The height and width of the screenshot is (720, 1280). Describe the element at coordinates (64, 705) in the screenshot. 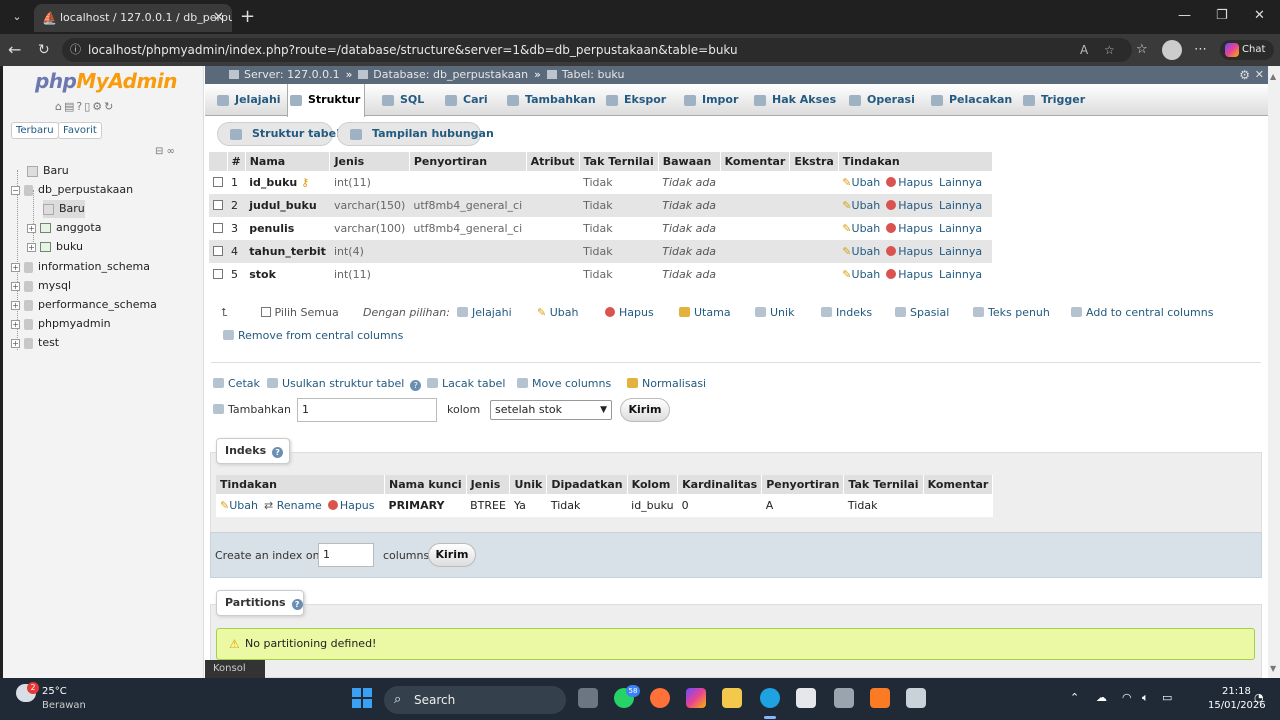

I see `weather-condition: Berawan` at that location.